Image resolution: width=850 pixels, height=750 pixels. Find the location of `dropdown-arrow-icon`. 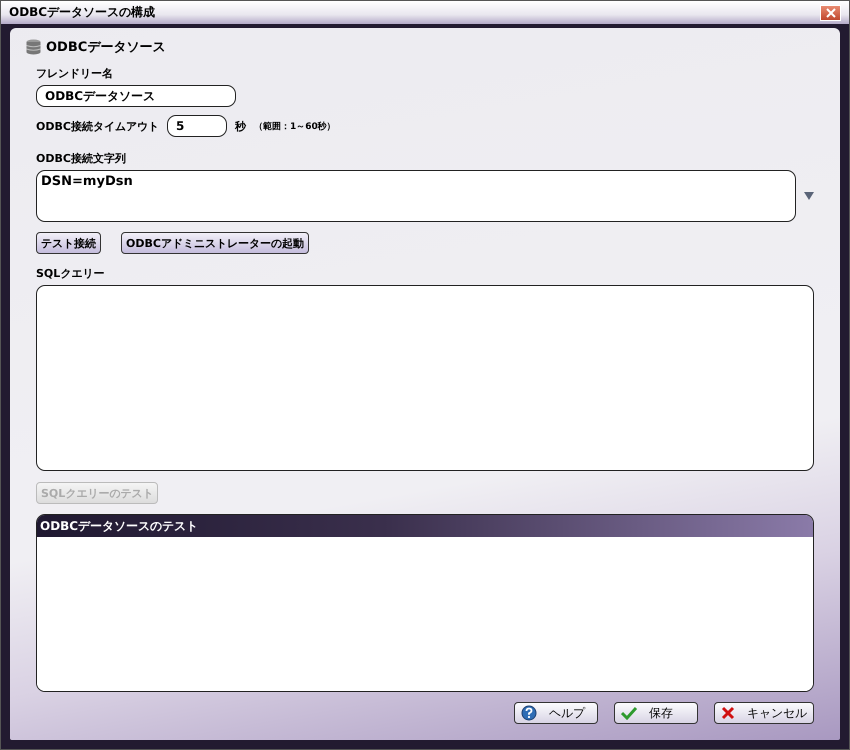

dropdown-arrow-icon is located at coordinates (809, 196).